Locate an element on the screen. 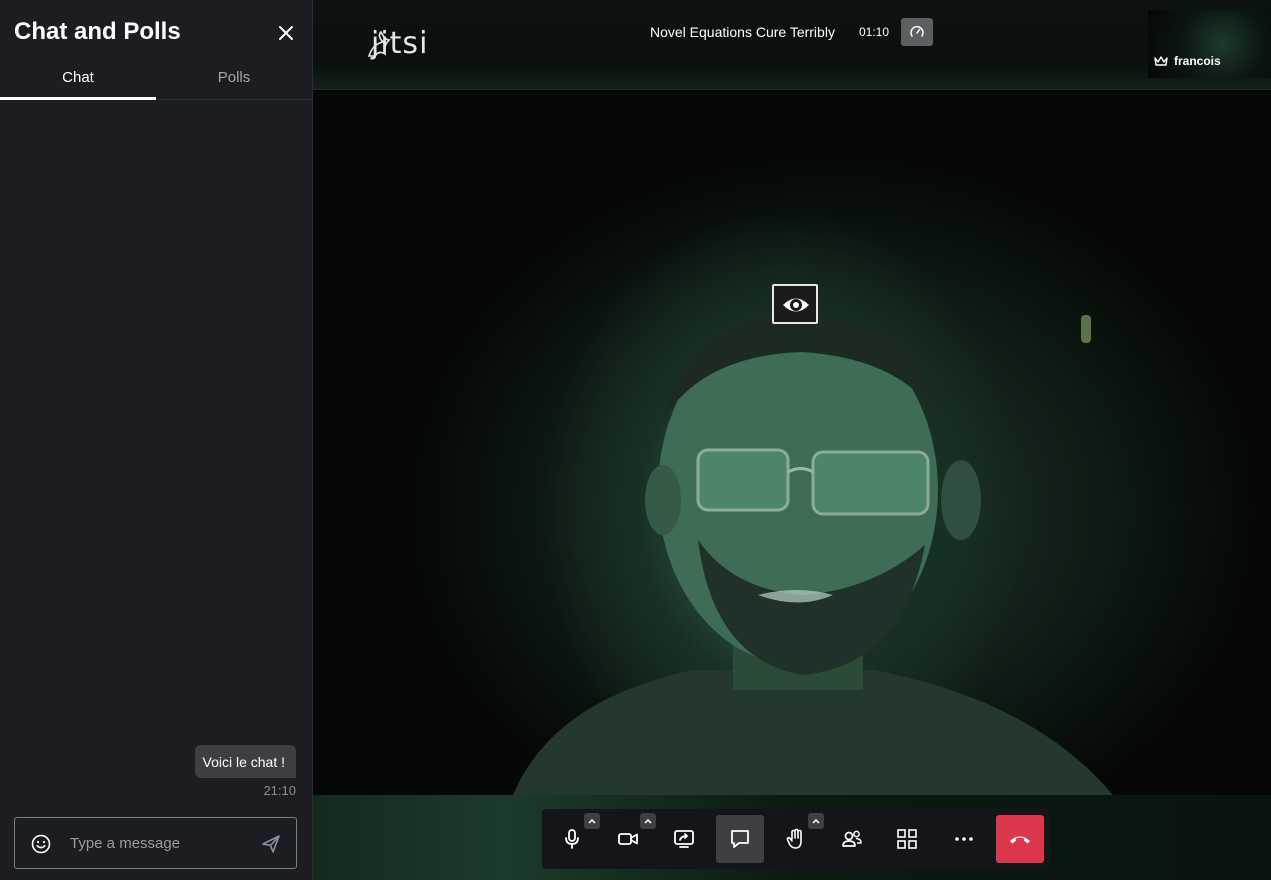  tab-chat: Chat is located at coordinates (78, 81).